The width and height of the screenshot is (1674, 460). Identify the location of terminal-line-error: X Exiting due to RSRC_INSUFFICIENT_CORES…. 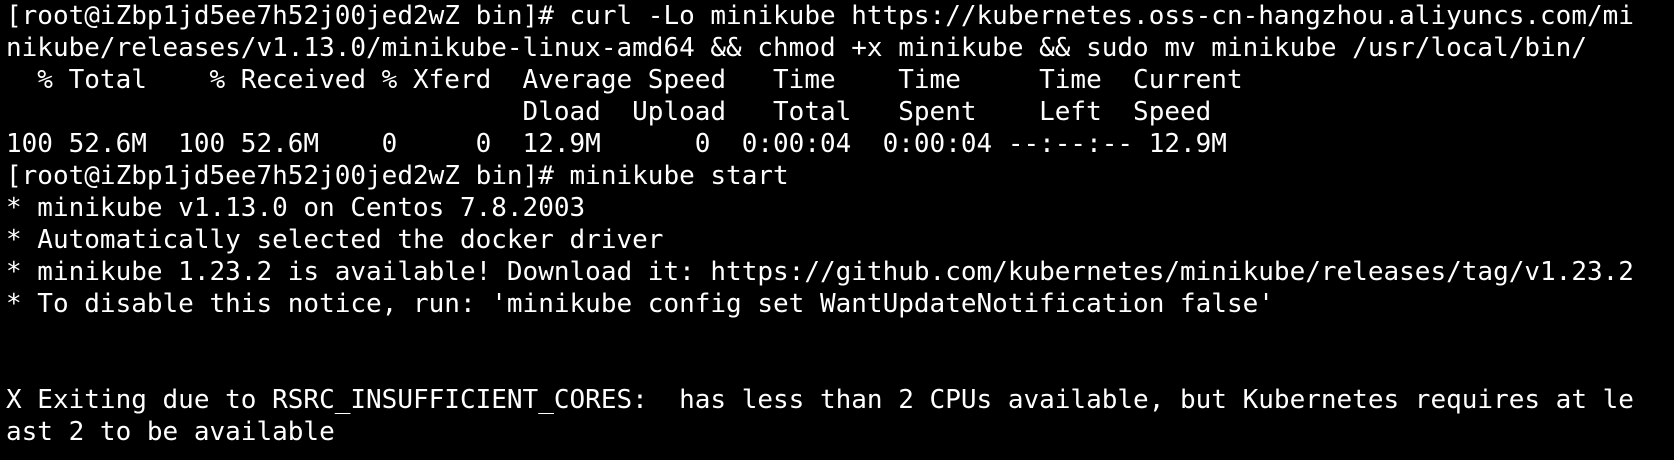
(820, 400).